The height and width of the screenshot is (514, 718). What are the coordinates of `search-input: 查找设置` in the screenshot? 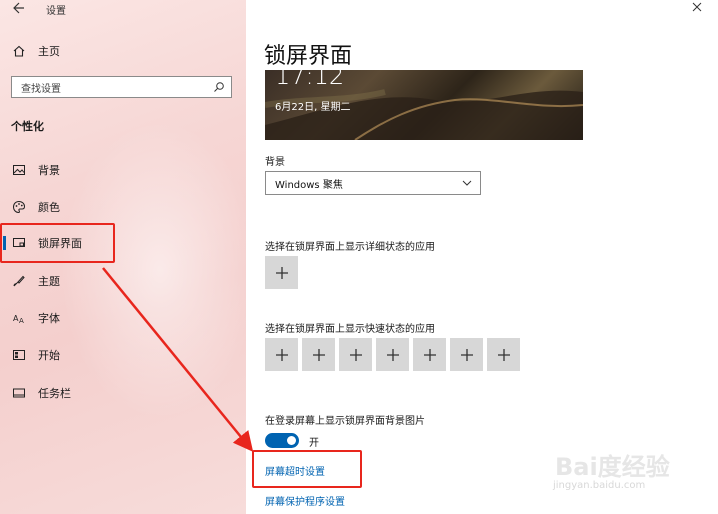 It's located at (121, 87).